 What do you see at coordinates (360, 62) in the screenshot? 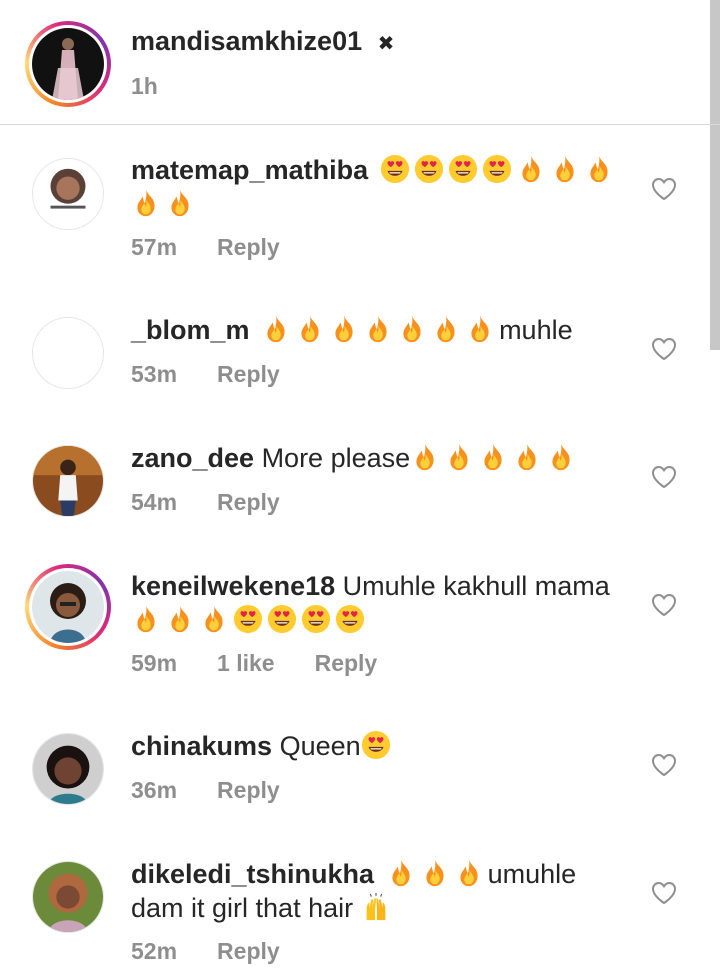
I see `caption-header: mandisamkhize01 ✖ 1h` at bounding box center [360, 62].